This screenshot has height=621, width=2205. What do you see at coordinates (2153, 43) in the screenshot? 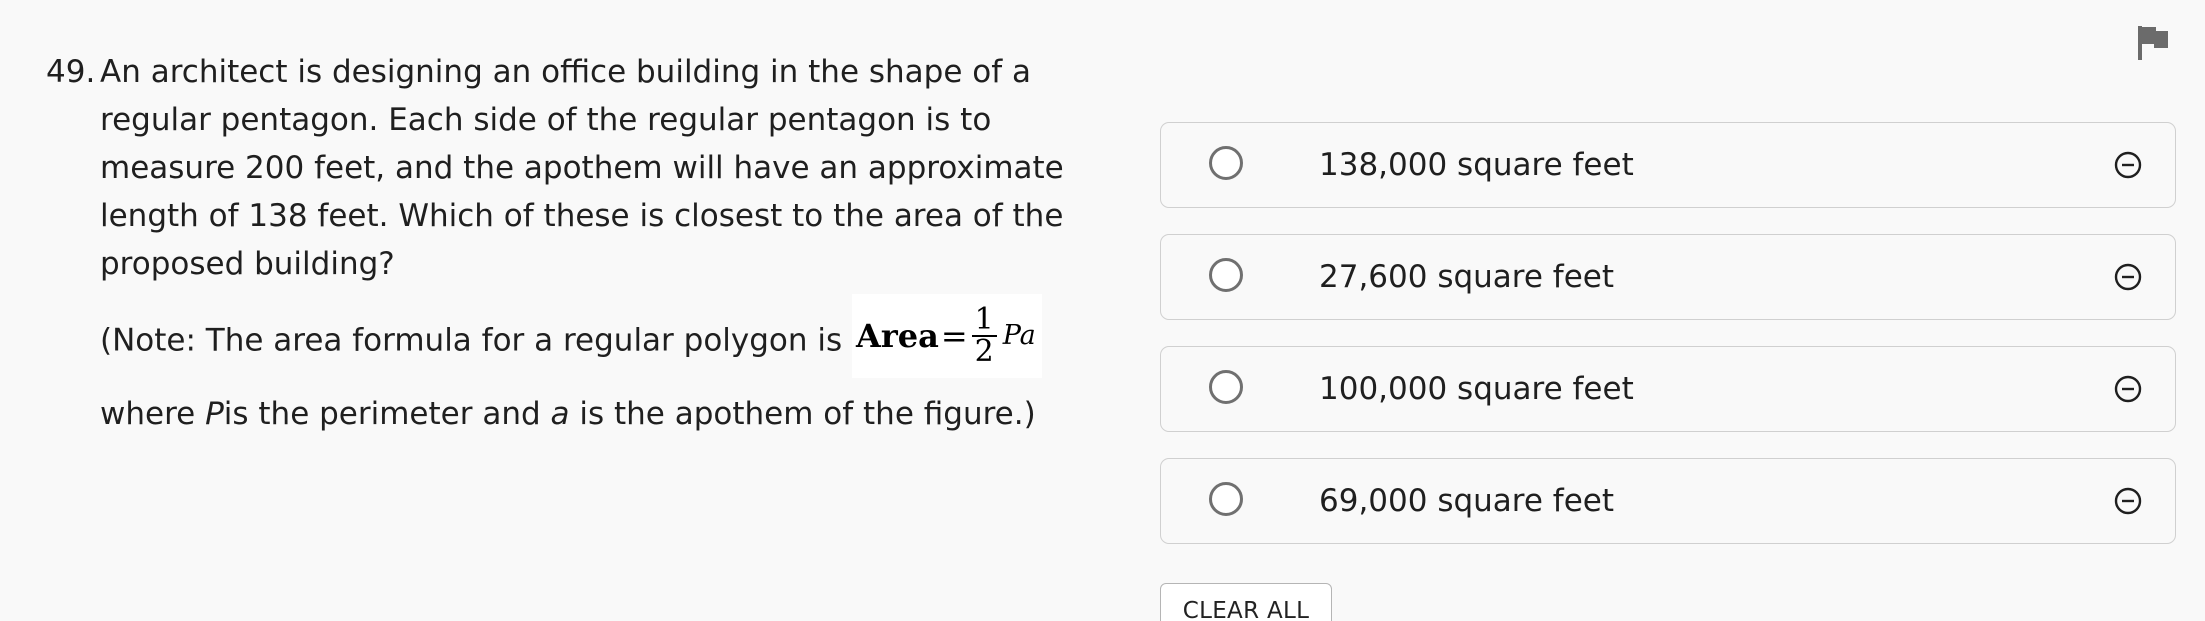
I see `flag-icon` at bounding box center [2153, 43].